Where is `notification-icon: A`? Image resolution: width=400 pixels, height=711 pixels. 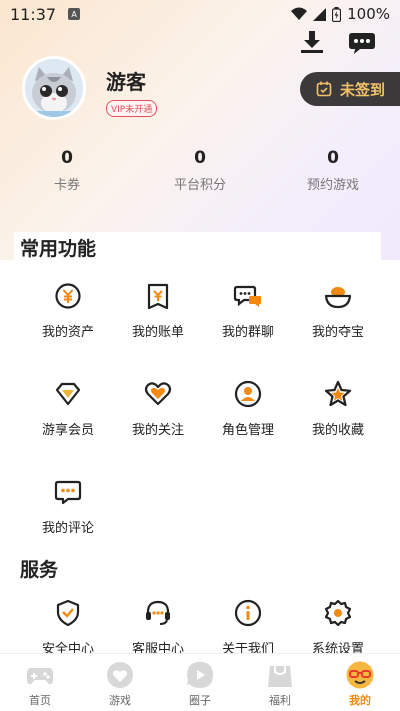 notification-icon: A is located at coordinates (74, 14).